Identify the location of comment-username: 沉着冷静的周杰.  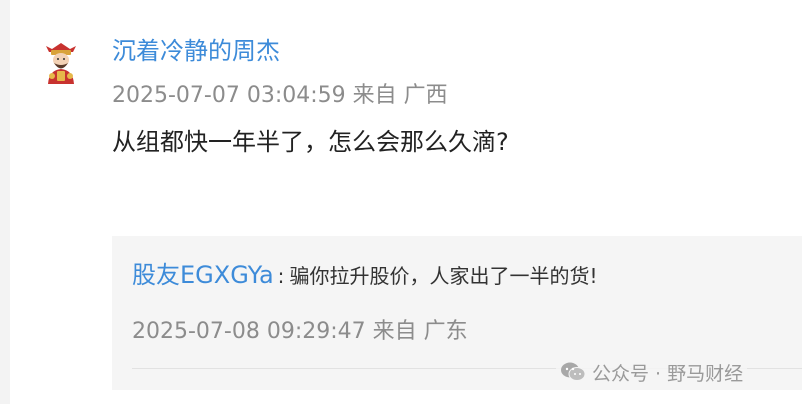
(196, 51).